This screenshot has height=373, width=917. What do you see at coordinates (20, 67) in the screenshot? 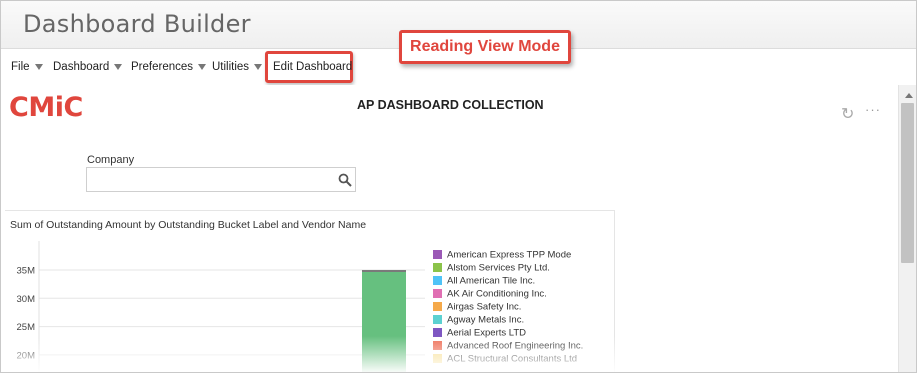
I see `menu-file-label: File` at bounding box center [20, 67].